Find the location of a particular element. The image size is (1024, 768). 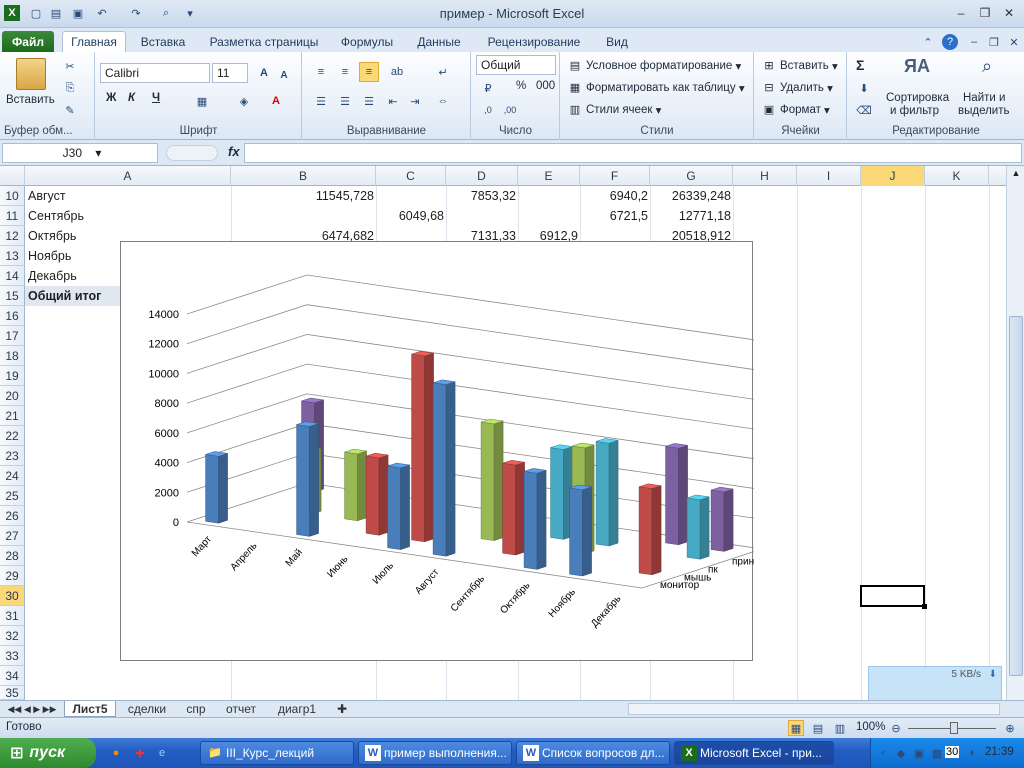

cell-a10: Август is located at coordinates (47, 196).